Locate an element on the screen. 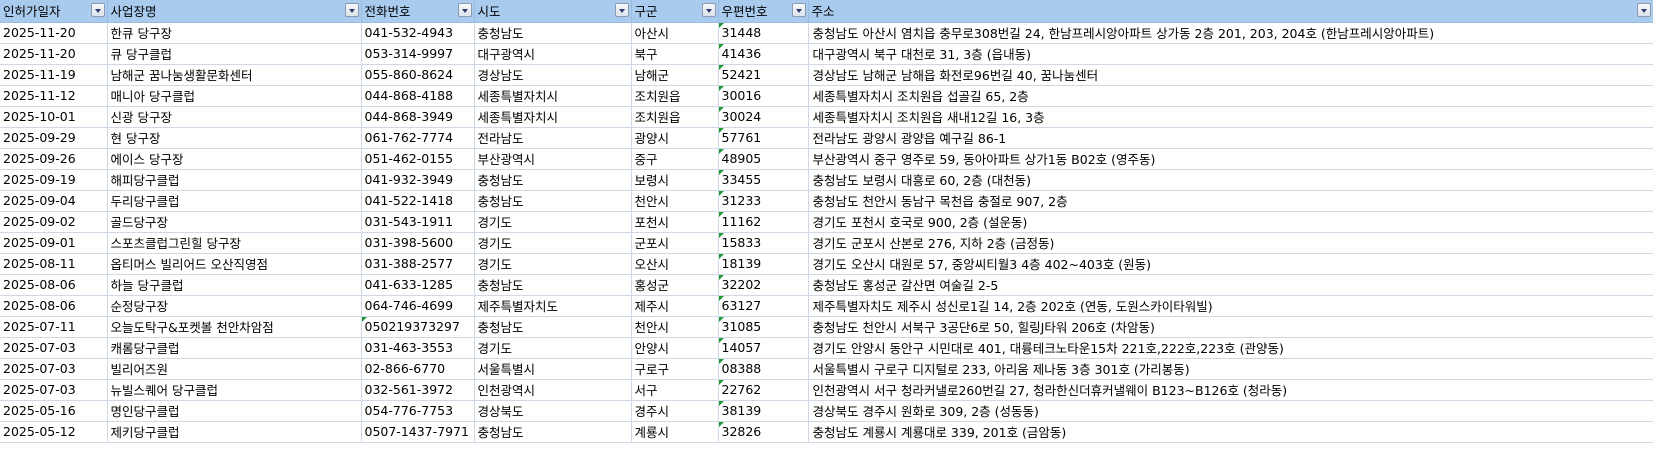  cell-zip: 38139 is located at coordinates (763, 411).